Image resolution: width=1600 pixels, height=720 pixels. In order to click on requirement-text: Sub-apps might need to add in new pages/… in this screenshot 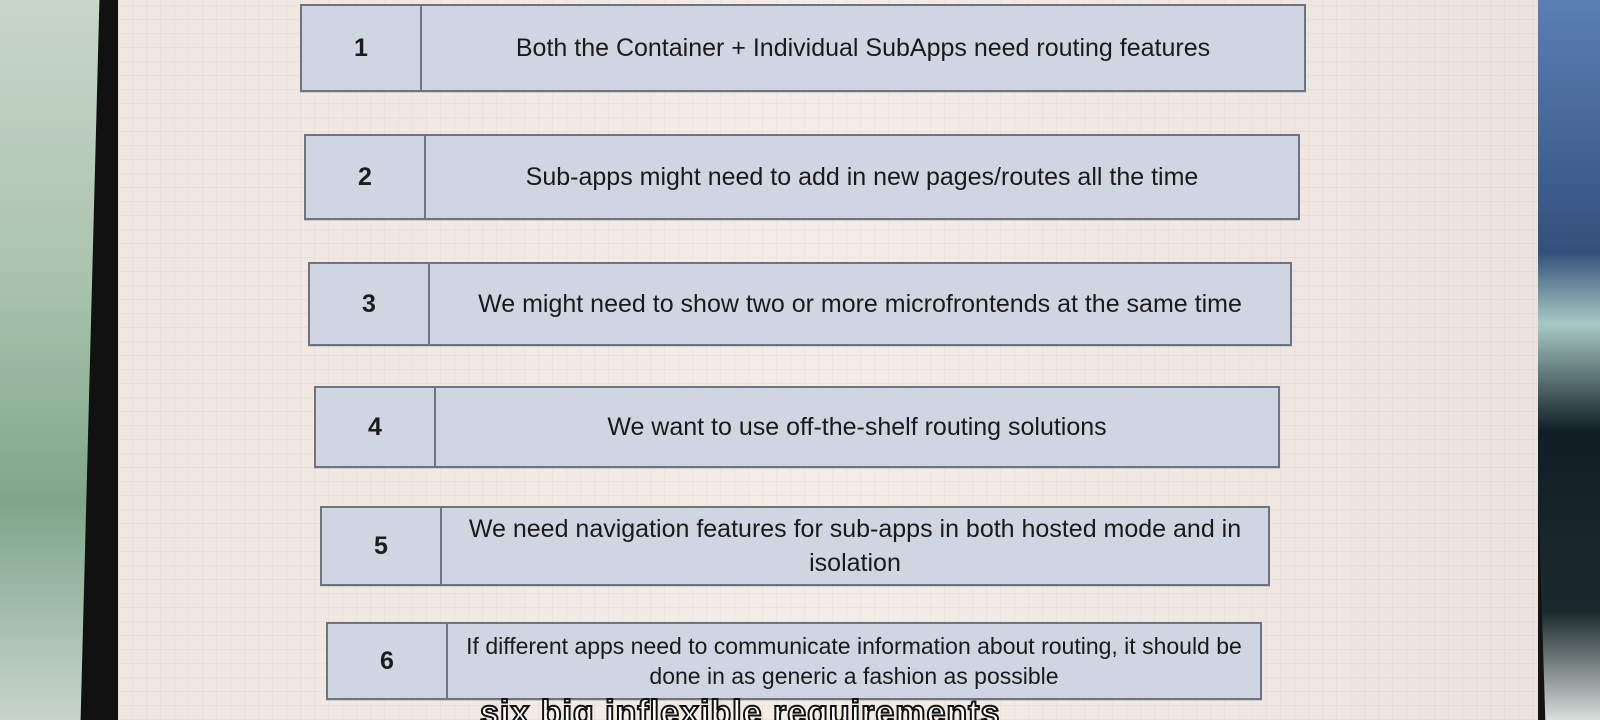, I will do `click(862, 177)`.